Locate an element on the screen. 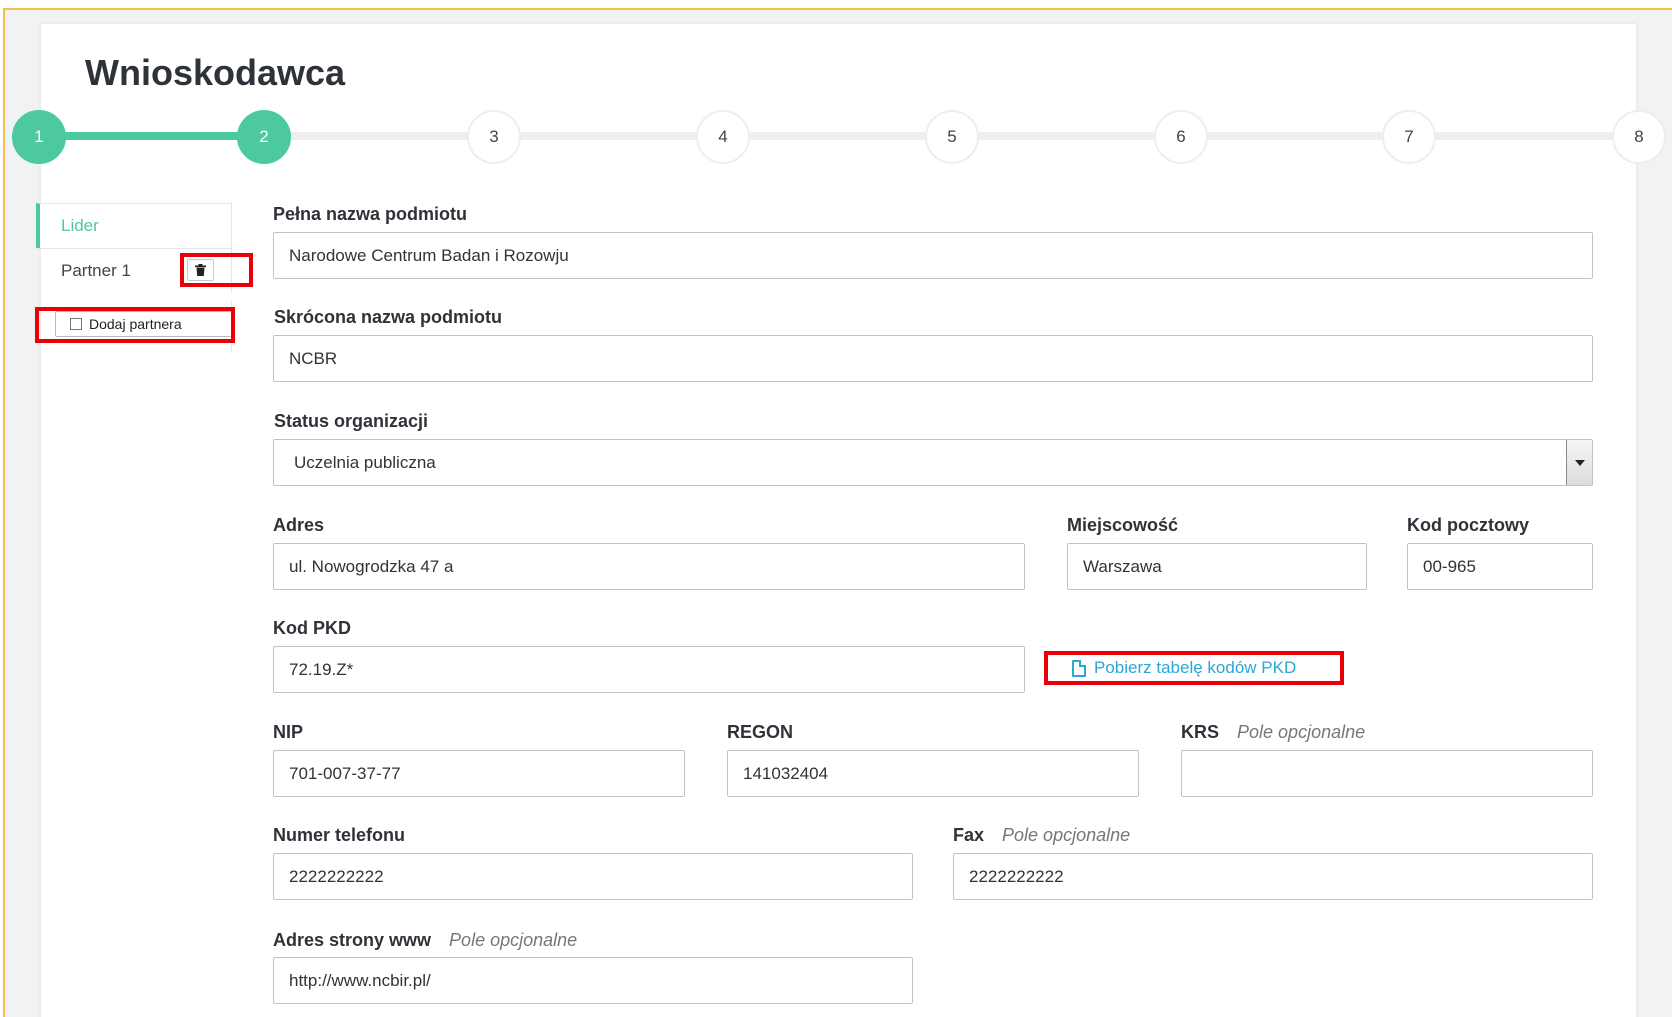 Image resolution: width=1672 pixels, height=1017 pixels. phone-label: Numer telefonu is located at coordinates (339, 835).